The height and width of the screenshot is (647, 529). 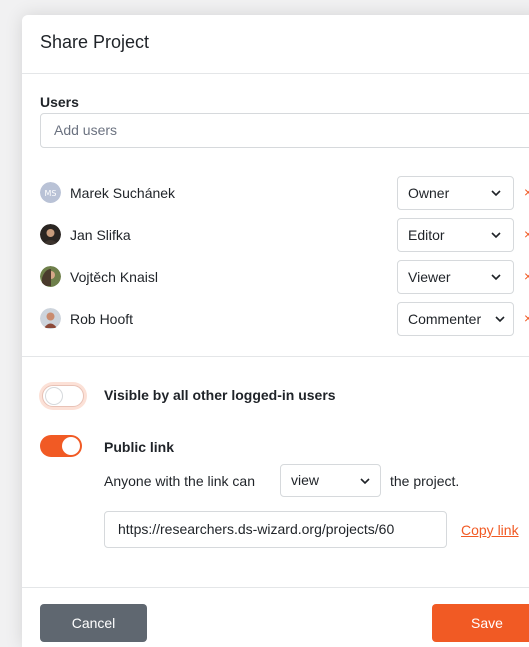 What do you see at coordinates (139, 447) in the screenshot?
I see `public-link-label: Public link` at bounding box center [139, 447].